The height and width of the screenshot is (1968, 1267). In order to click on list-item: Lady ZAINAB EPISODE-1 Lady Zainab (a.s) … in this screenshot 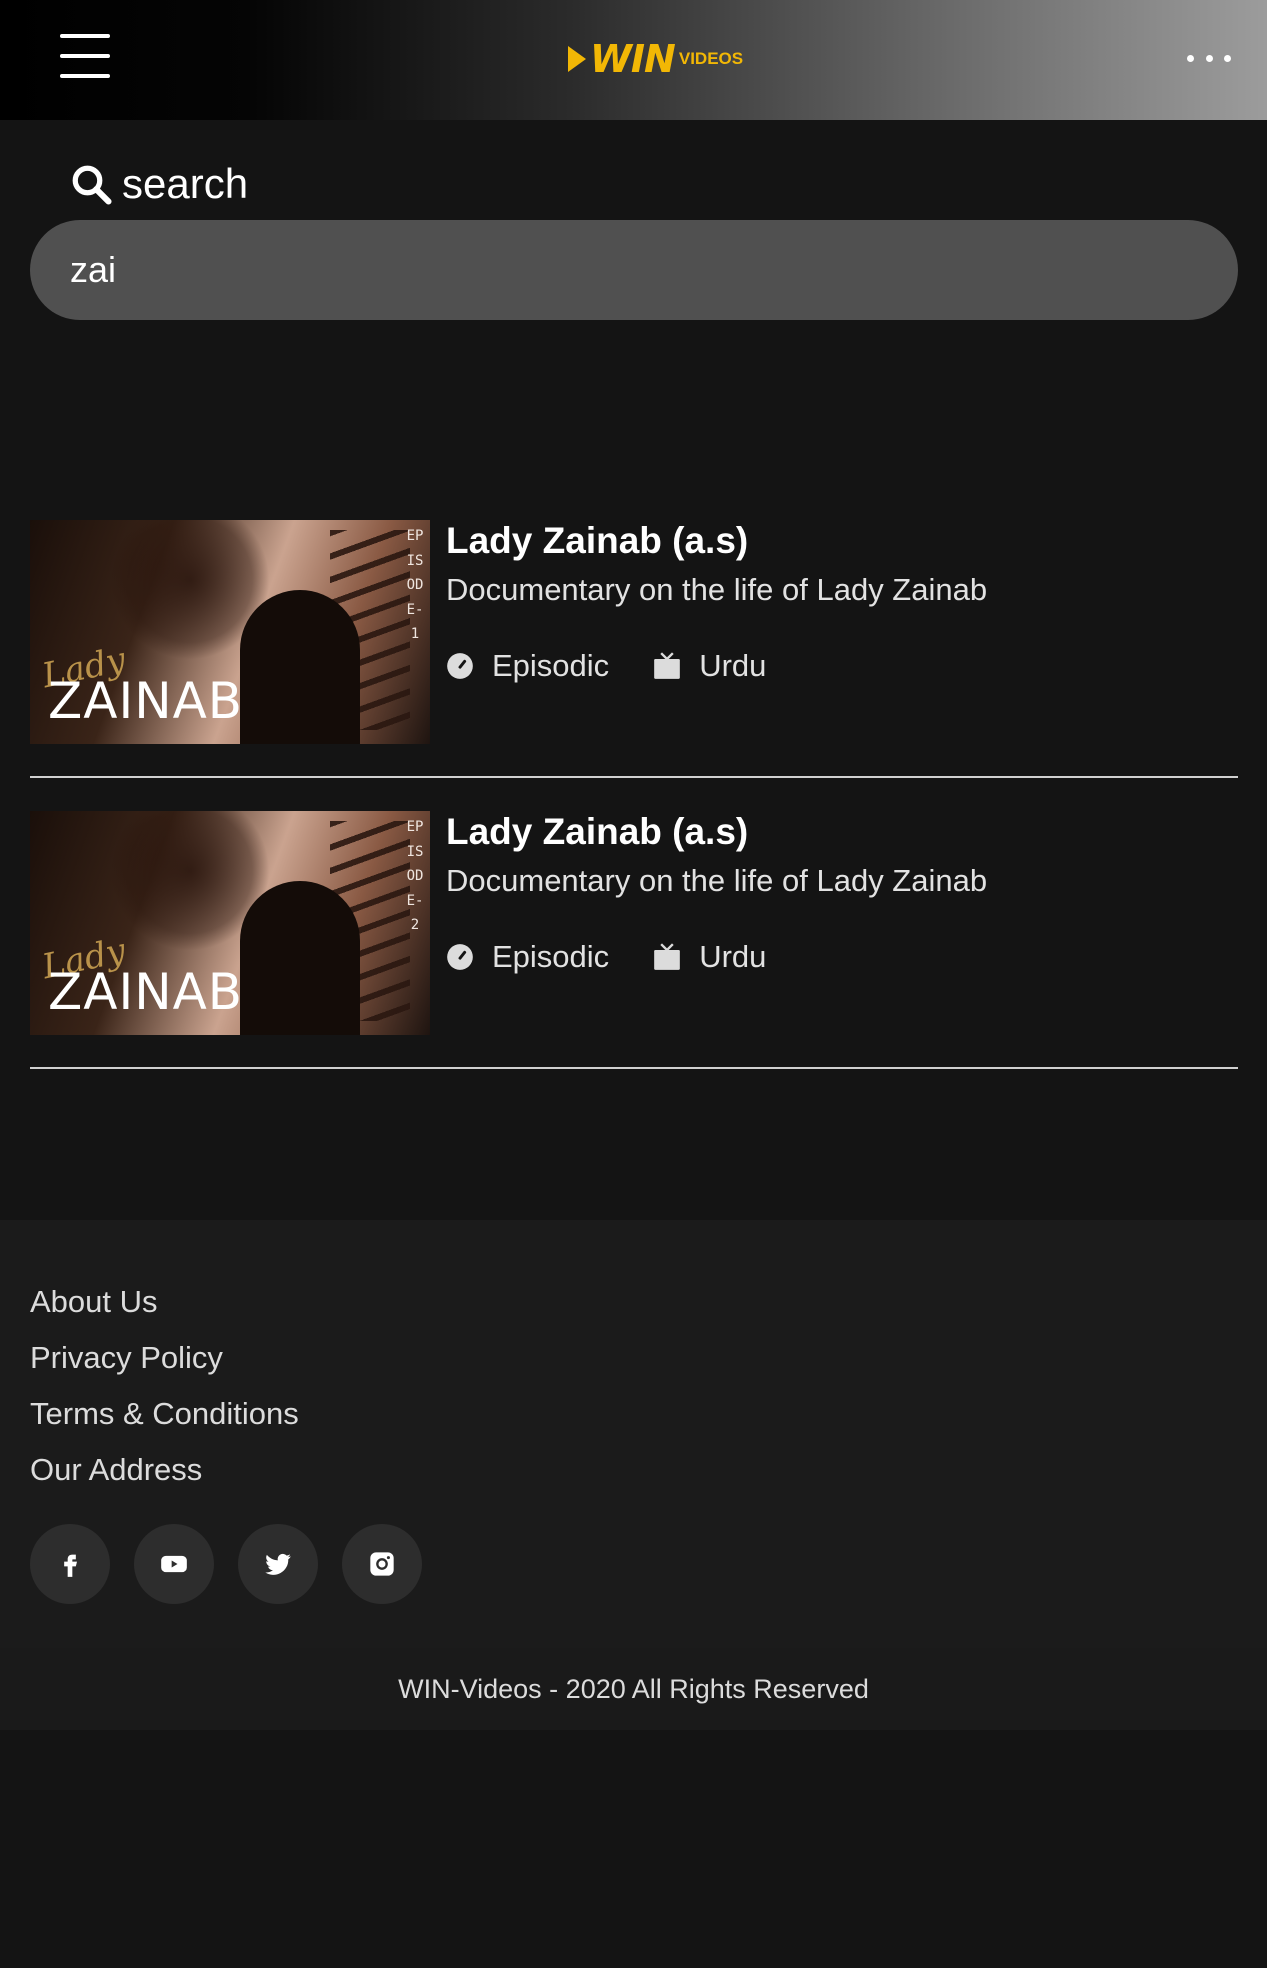, I will do `click(634, 649)`.